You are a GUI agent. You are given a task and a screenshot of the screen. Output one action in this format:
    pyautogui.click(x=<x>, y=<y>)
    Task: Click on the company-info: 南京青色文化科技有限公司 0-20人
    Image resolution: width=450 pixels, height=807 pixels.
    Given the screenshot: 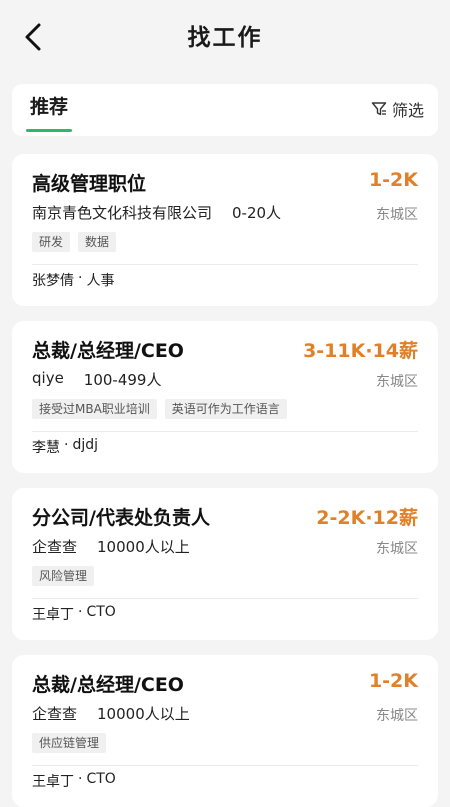 What is the action you would take?
    pyautogui.click(x=156, y=212)
    